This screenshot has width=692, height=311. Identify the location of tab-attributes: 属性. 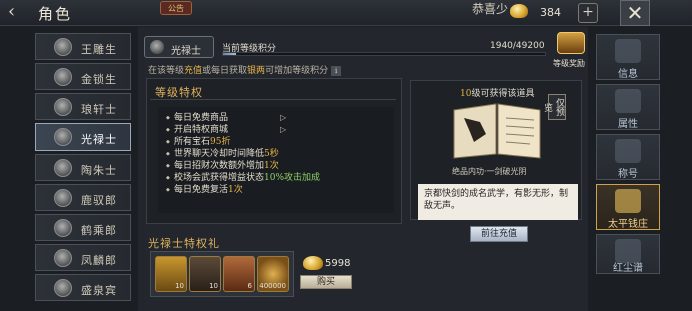
(628, 107).